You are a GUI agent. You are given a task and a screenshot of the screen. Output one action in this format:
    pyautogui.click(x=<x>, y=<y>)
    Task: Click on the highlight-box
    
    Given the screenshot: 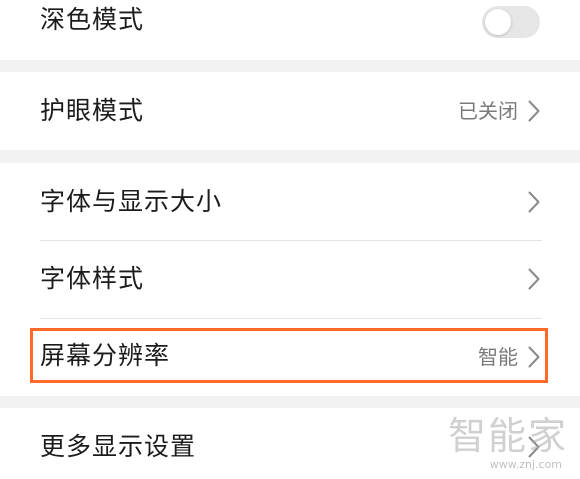 What is the action you would take?
    pyautogui.click(x=289, y=355)
    